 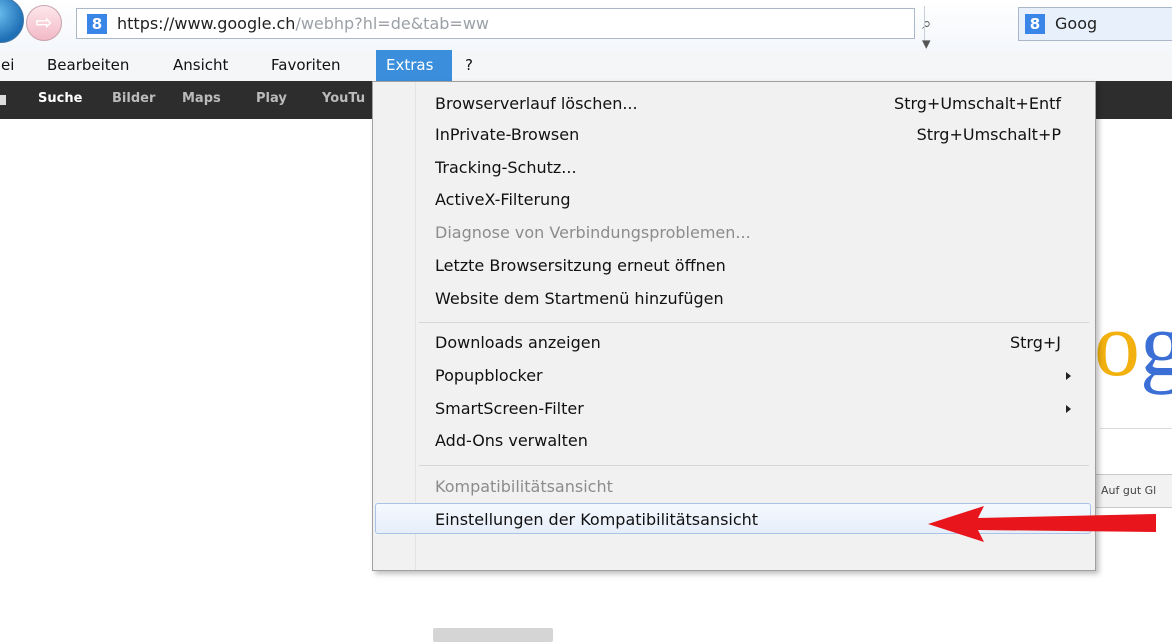 What do you see at coordinates (305, 65) in the screenshot?
I see `menu-favoriten: Favoriten` at bounding box center [305, 65].